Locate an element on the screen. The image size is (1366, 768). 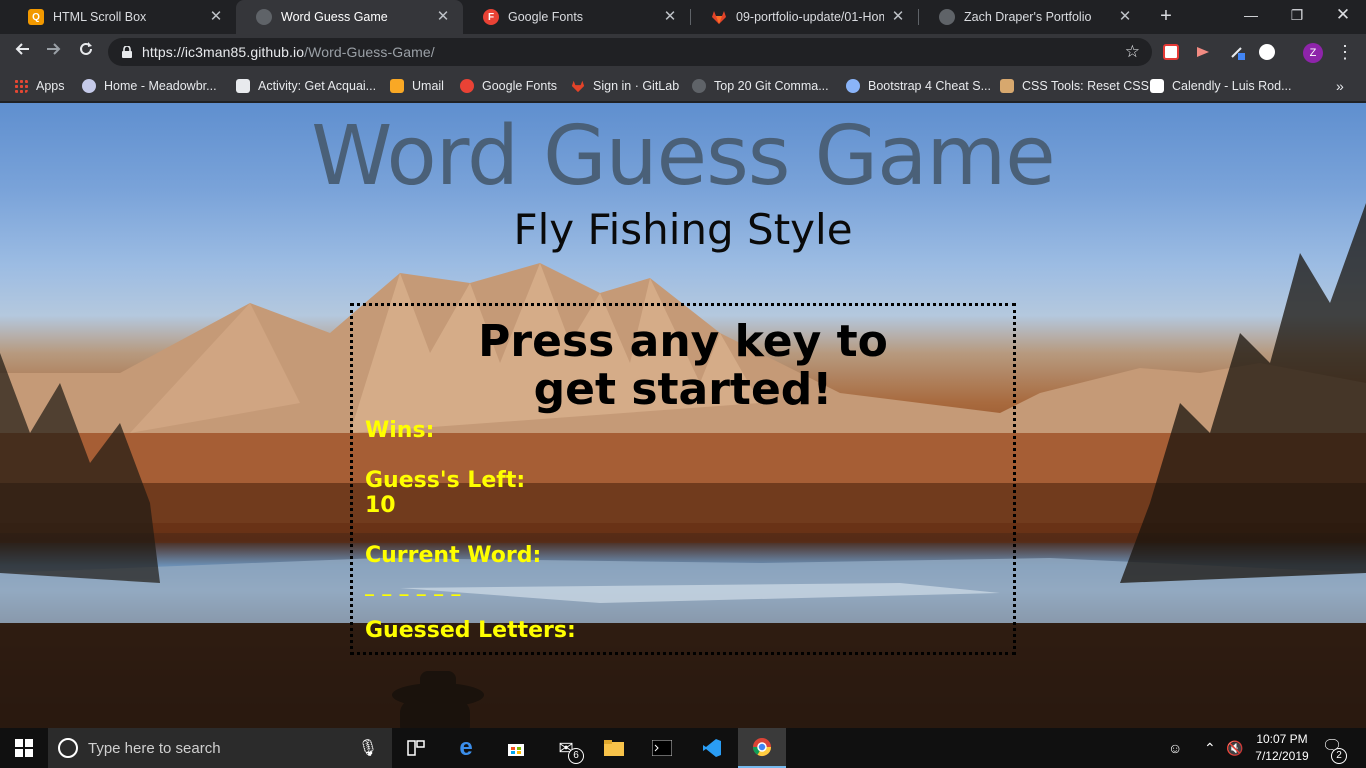
task-view-button is located at coordinates (416, 748).